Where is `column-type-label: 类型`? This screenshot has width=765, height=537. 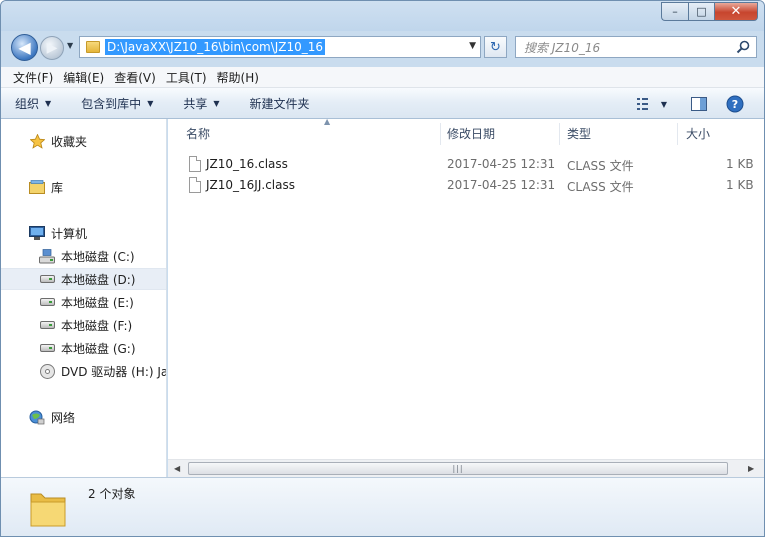
column-type-label: 类型 is located at coordinates (579, 133).